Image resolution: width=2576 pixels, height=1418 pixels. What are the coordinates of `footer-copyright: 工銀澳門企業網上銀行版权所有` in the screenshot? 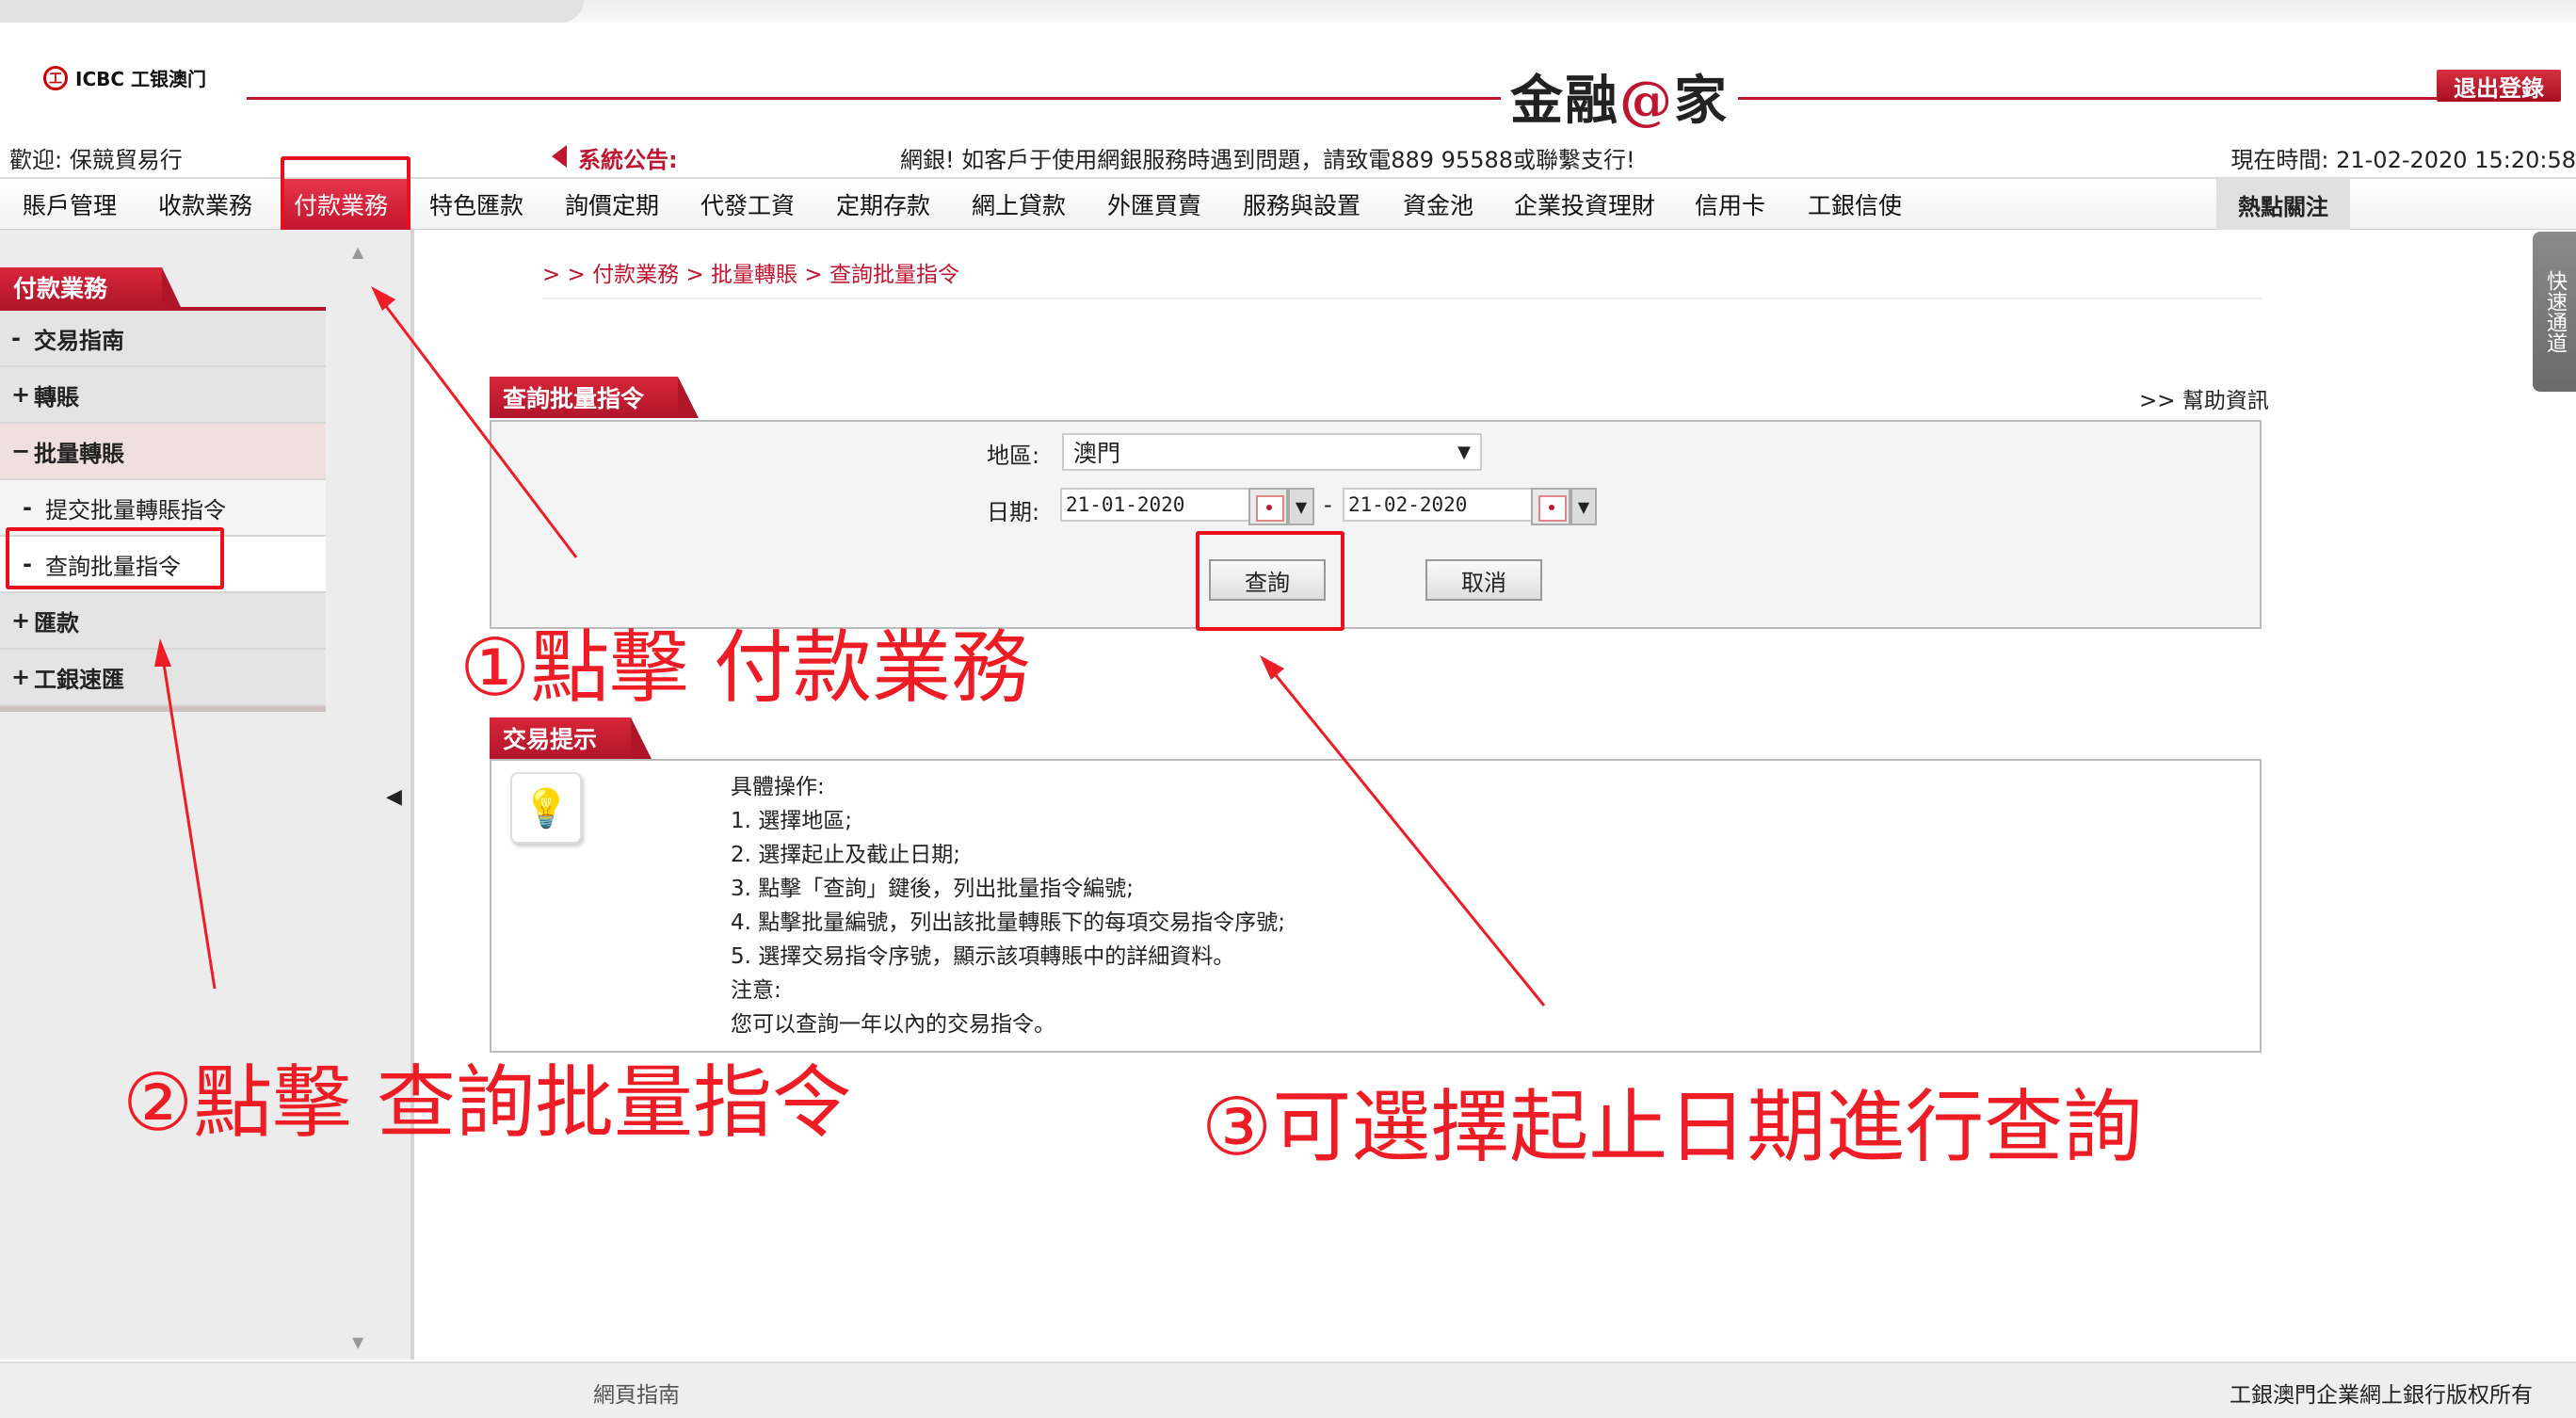 It's located at (2381, 1395).